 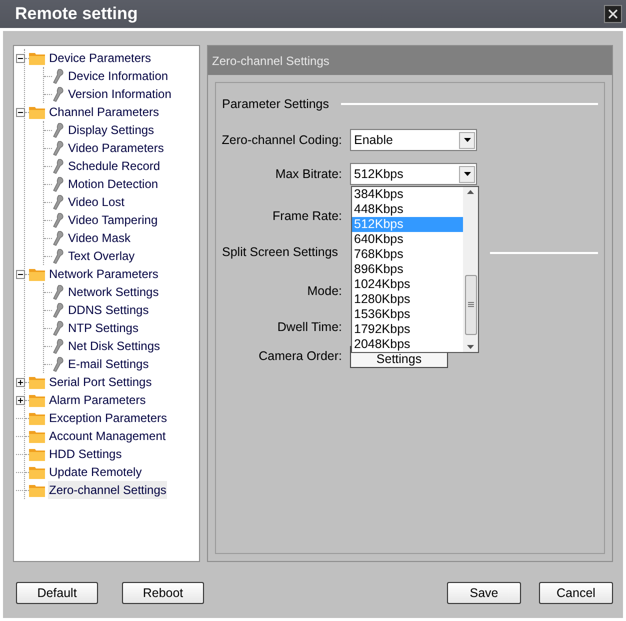 What do you see at coordinates (307, 216) in the screenshot?
I see `field-label: Frame Rate:` at bounding box center [307, 216].